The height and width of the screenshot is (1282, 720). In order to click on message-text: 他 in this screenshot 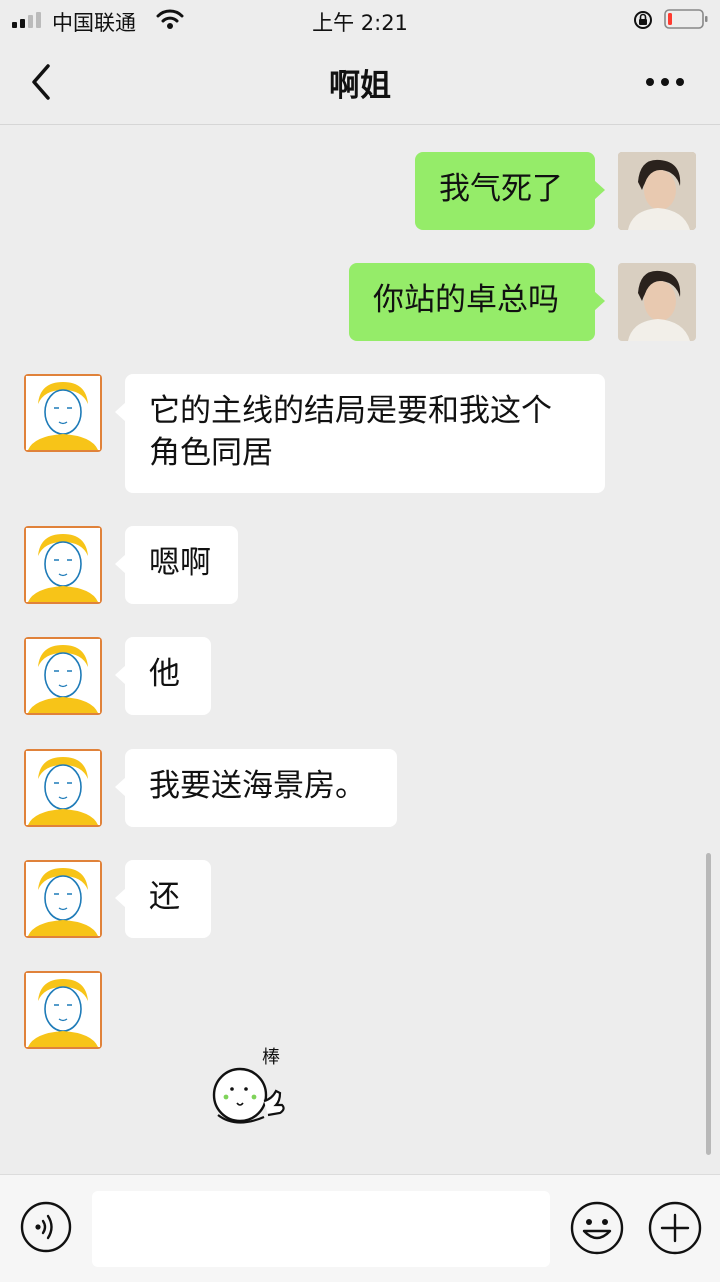, I will do `click(164, 674)`.